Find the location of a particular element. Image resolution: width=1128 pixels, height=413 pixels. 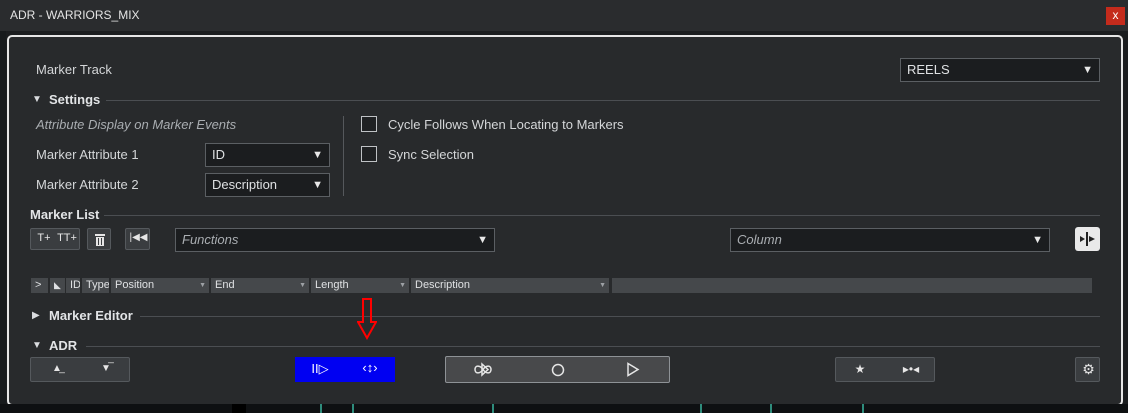

marker-tools-group: ★ ▸•◂ is located at coordinates (885, 369).